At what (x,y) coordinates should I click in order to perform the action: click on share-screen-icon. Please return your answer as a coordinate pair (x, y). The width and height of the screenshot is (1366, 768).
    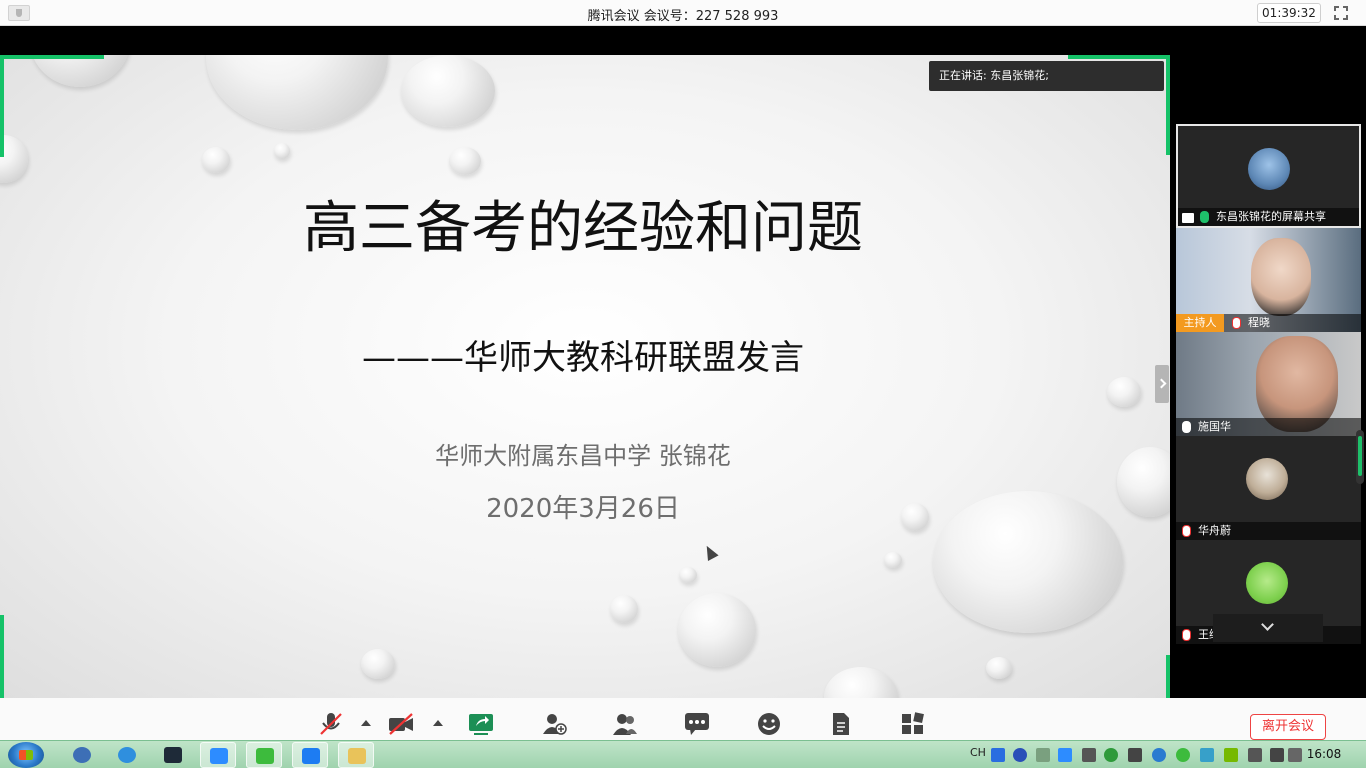
    Looking at the image, I should click on (481, 724).